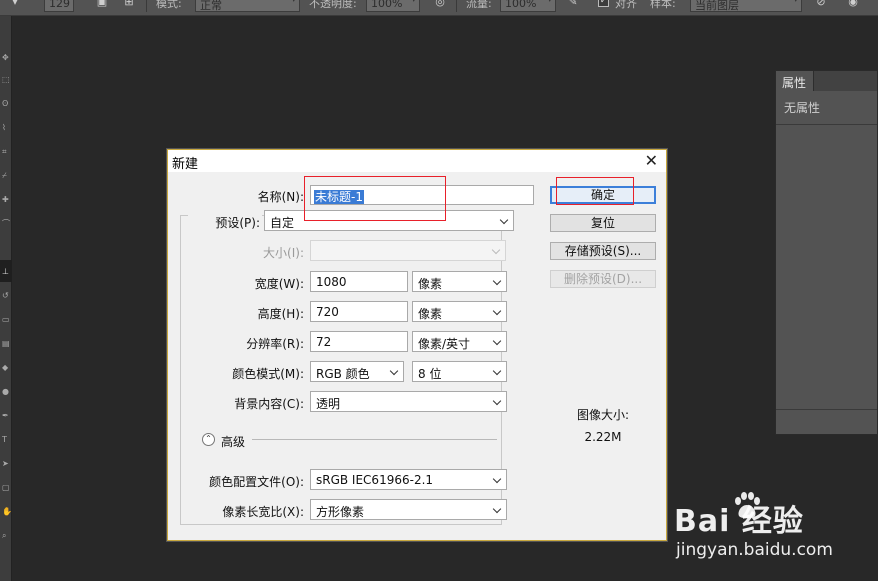 The height and width of the screenshot is (581, 878). I want to click on gradient-tool-icon: ▤, so click(6, 344).